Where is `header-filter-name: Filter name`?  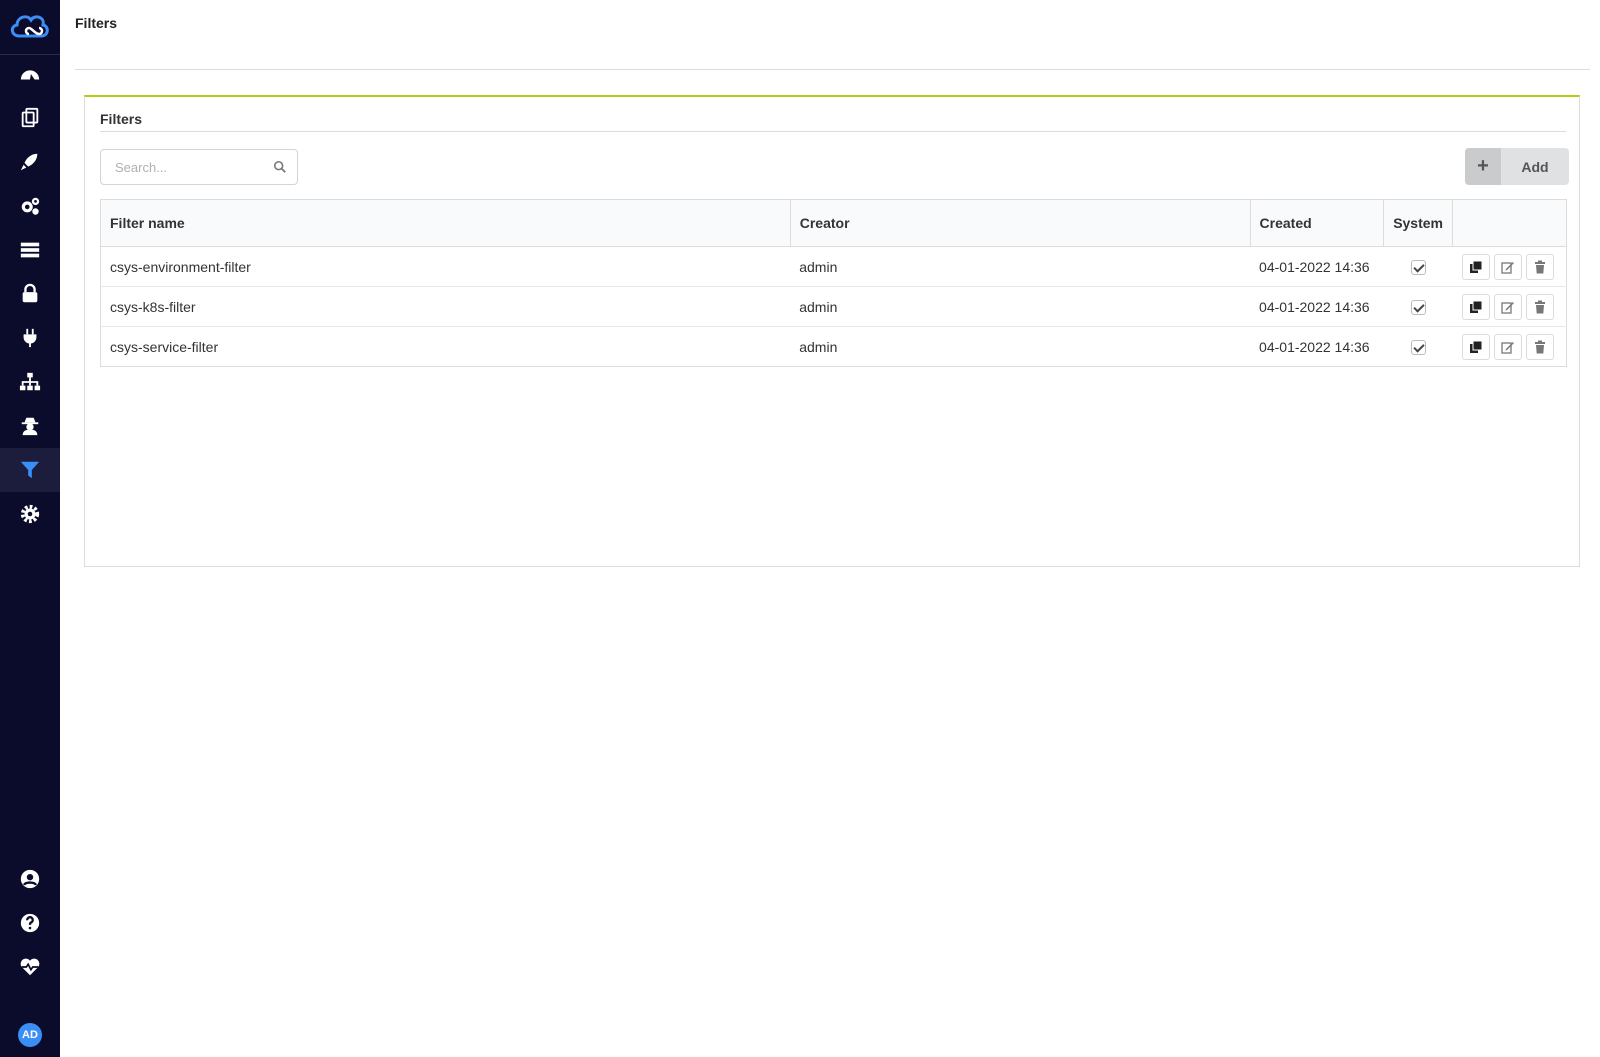 header-filter-name: Filter name is located at coordinates (445, 223).